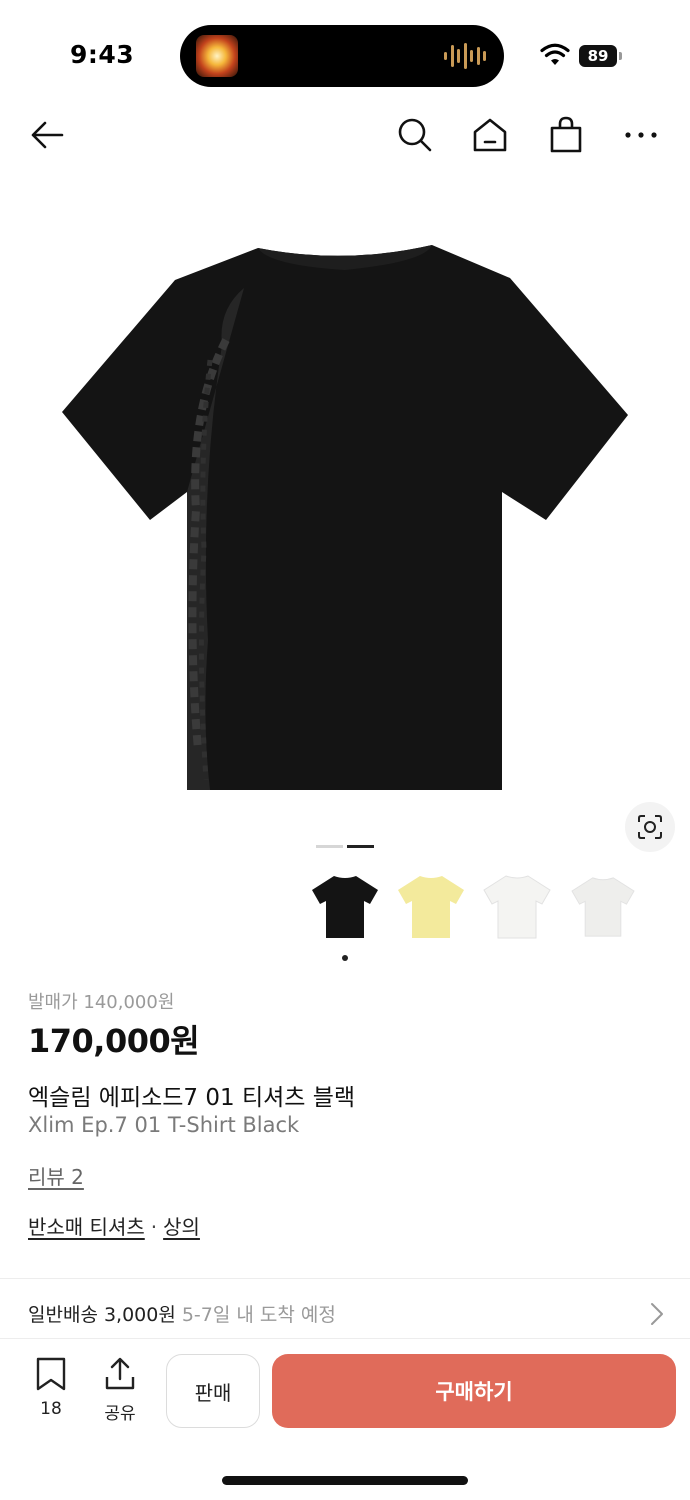 The image size is (690, 1500). What do you see at coordinates (474, 1391) in the screenshot?
I see `buy-button: 구매하기` at bounding box center [474, 1391].